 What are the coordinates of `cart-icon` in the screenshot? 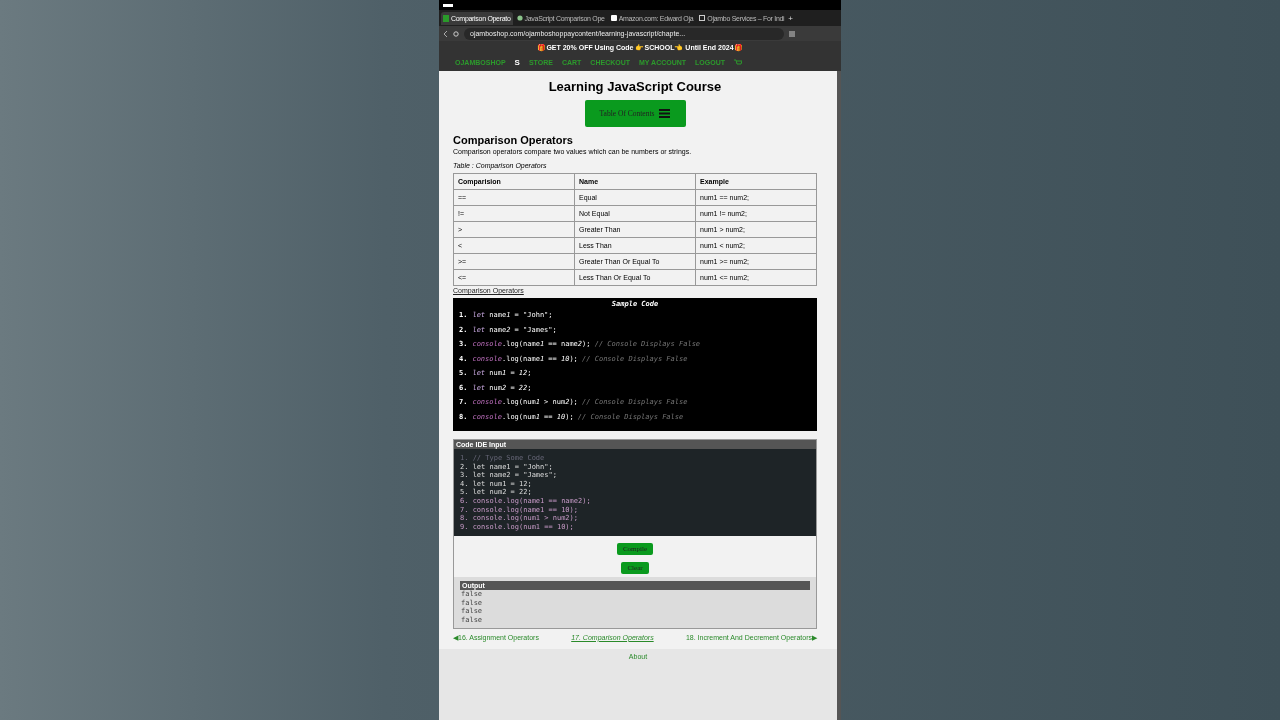 It's located at (738, 62).